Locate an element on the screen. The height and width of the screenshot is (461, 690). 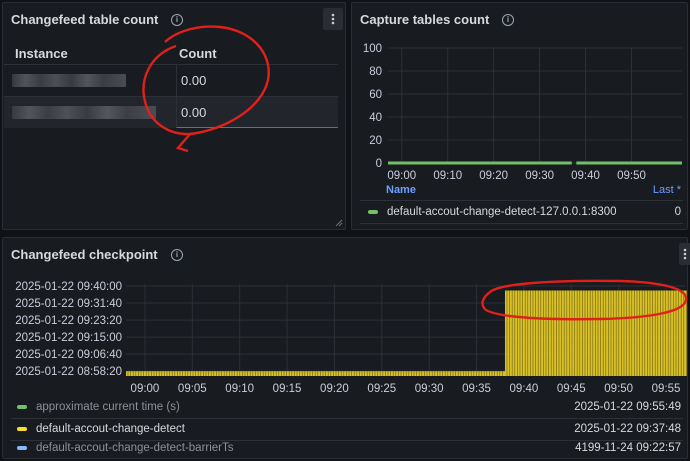
legend-item: default-accout-change-detect-barrierTs is located at coordinates (125, 448).